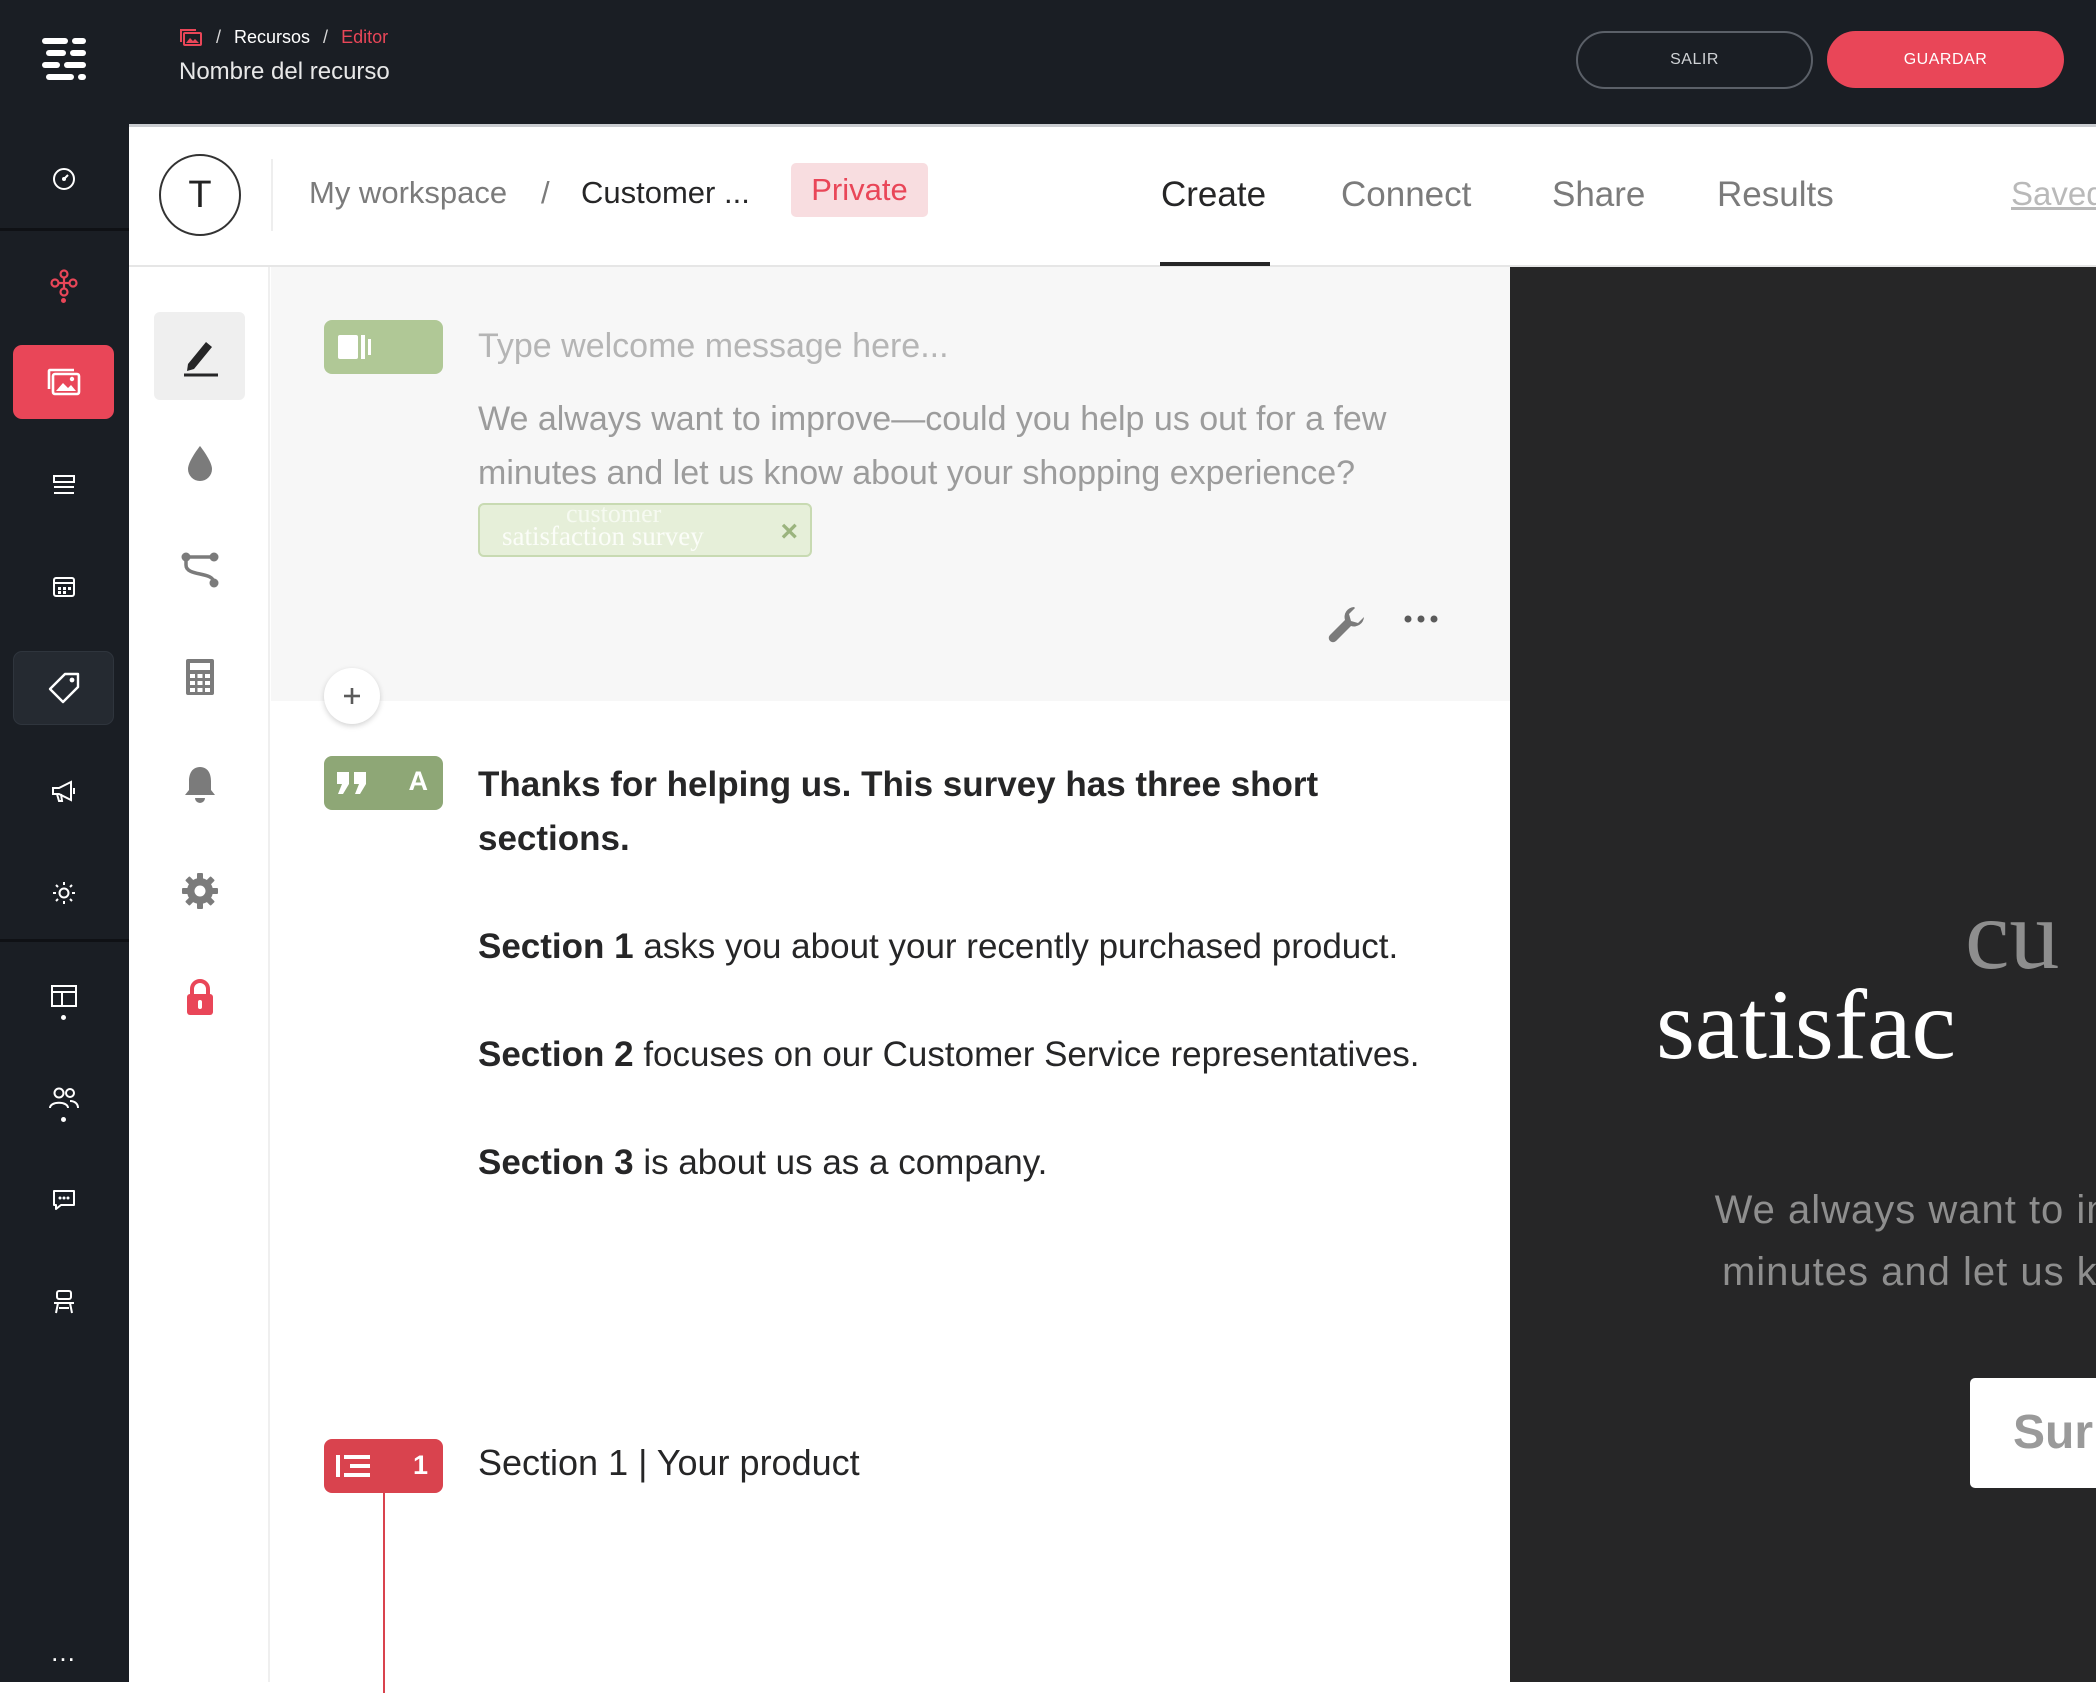  What do you see at coordinates (63, 996) in the screenshot?
I see `layout-icon` at bounding box center [63, 996].